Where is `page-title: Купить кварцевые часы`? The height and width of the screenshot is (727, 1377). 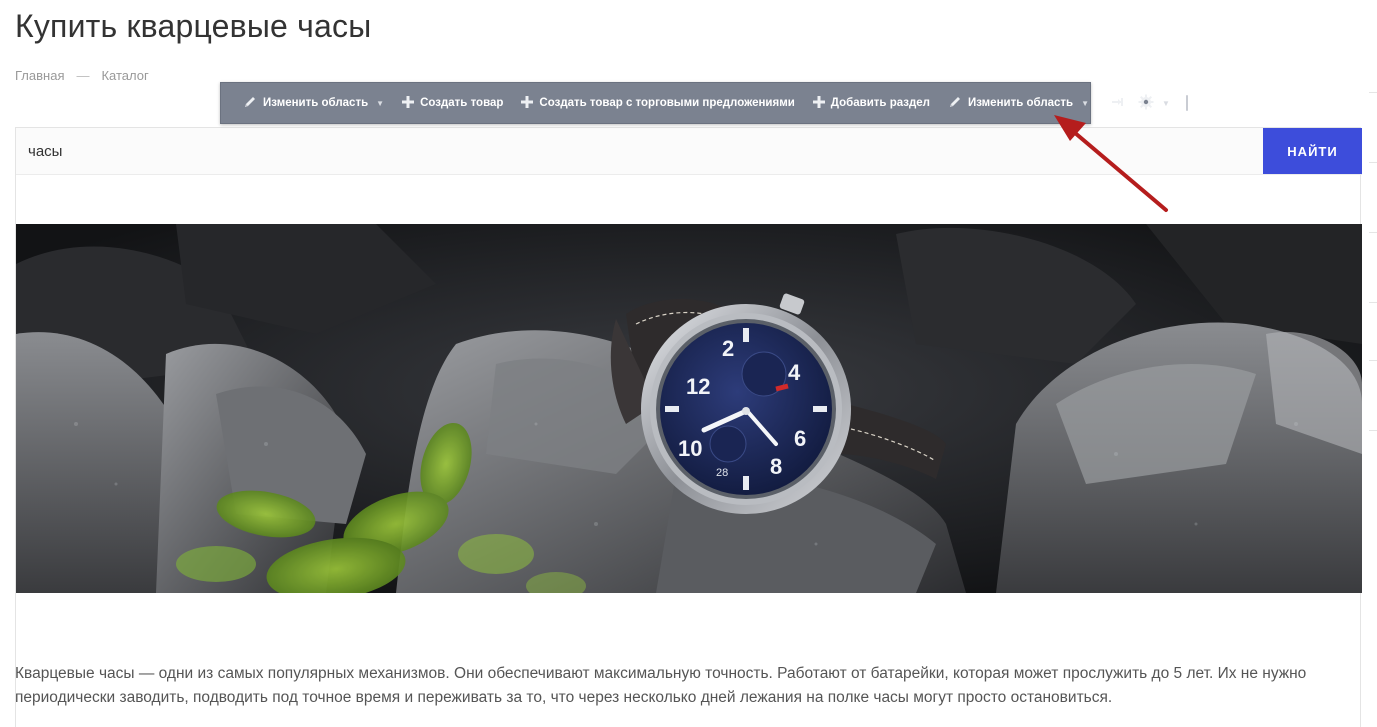
page-title: Купить кварцевые часы is located at coordinates (193, 26).